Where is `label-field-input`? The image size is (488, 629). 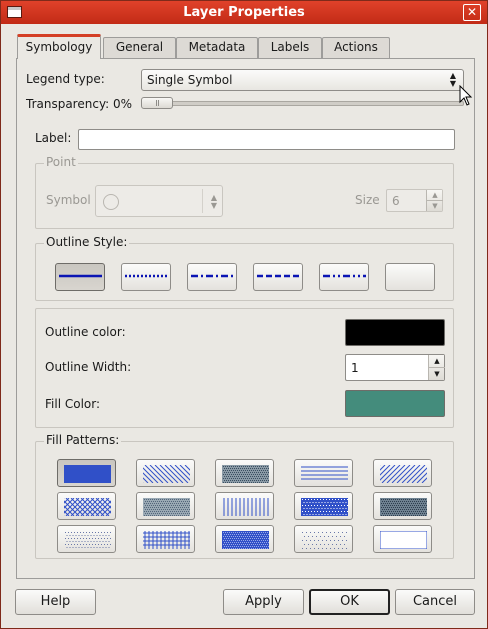
label-field-input is located at coordinates (266, 139).